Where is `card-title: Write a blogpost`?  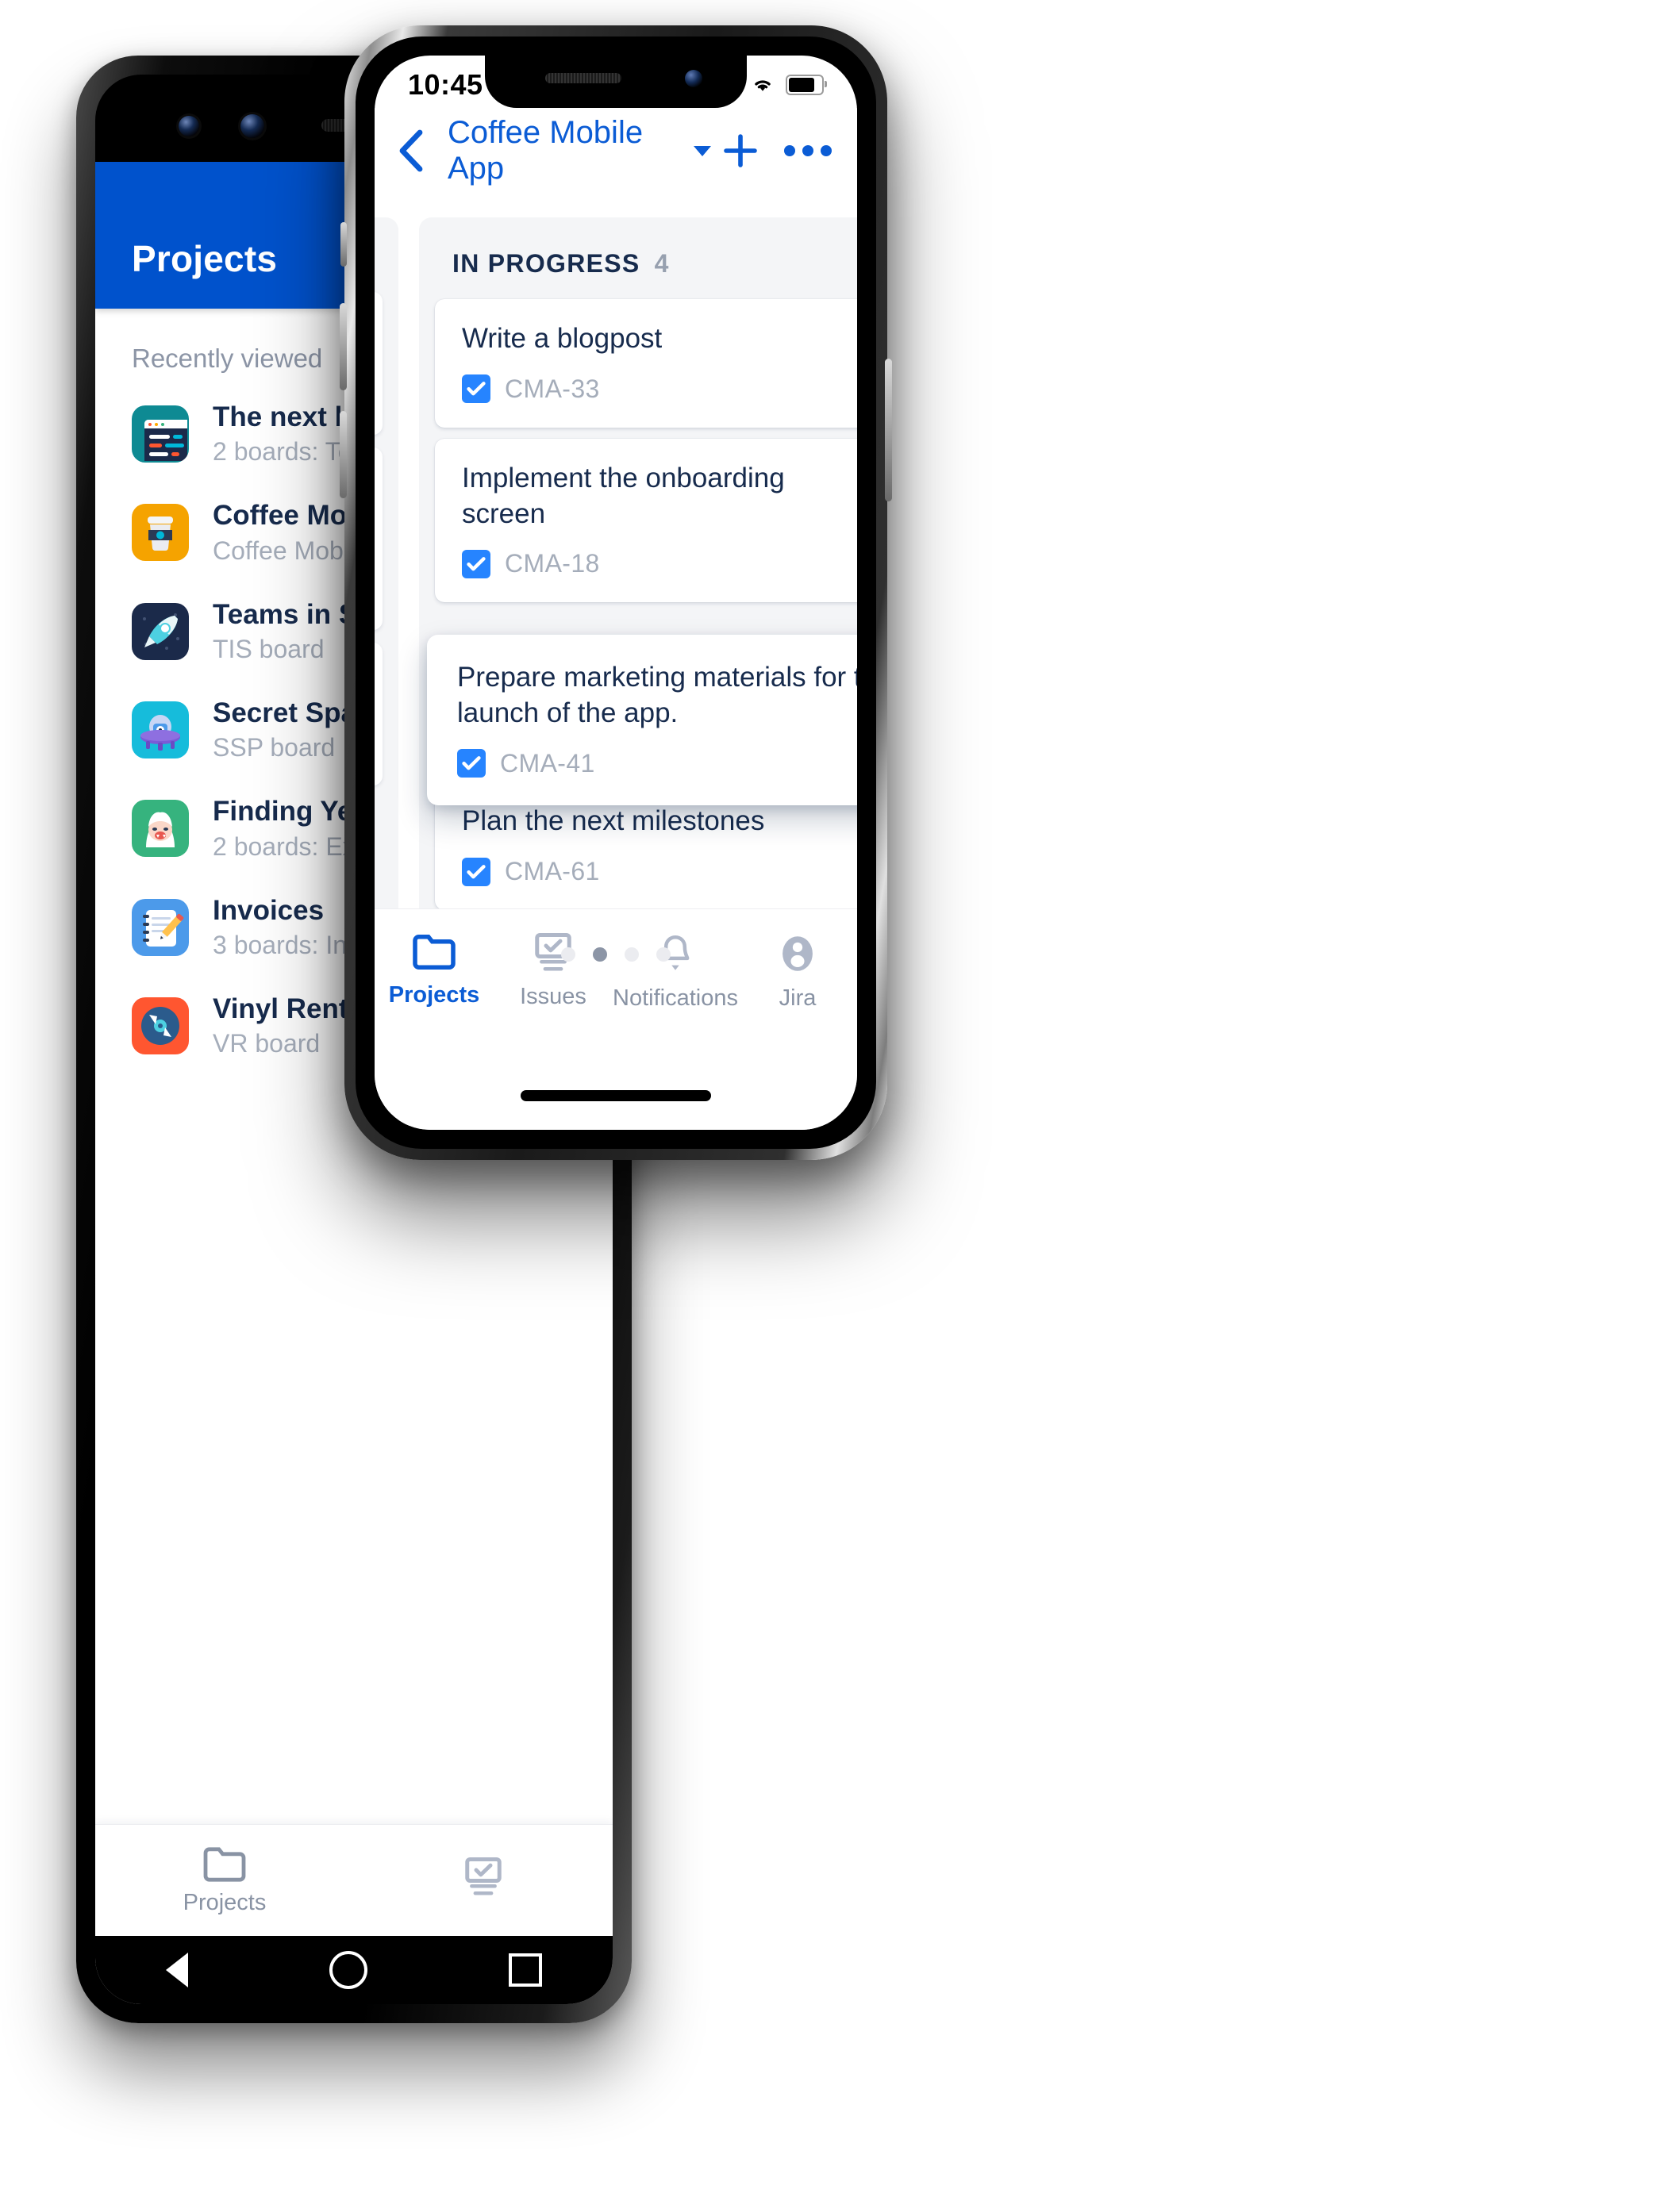
card-title: Write a blogpost is located at coordinates (562, 338).